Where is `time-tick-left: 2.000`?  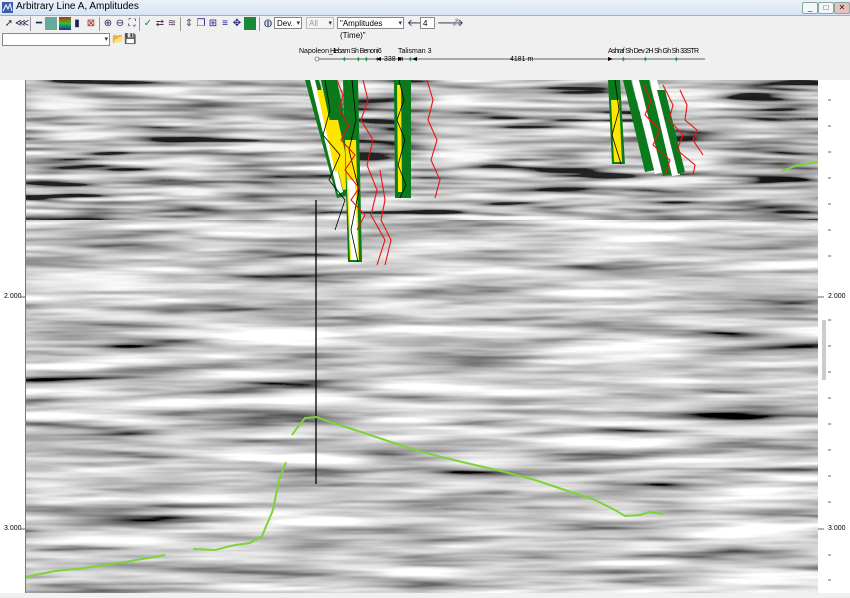 time-tick-left: 2.000 is located at coordinates (13, 296).